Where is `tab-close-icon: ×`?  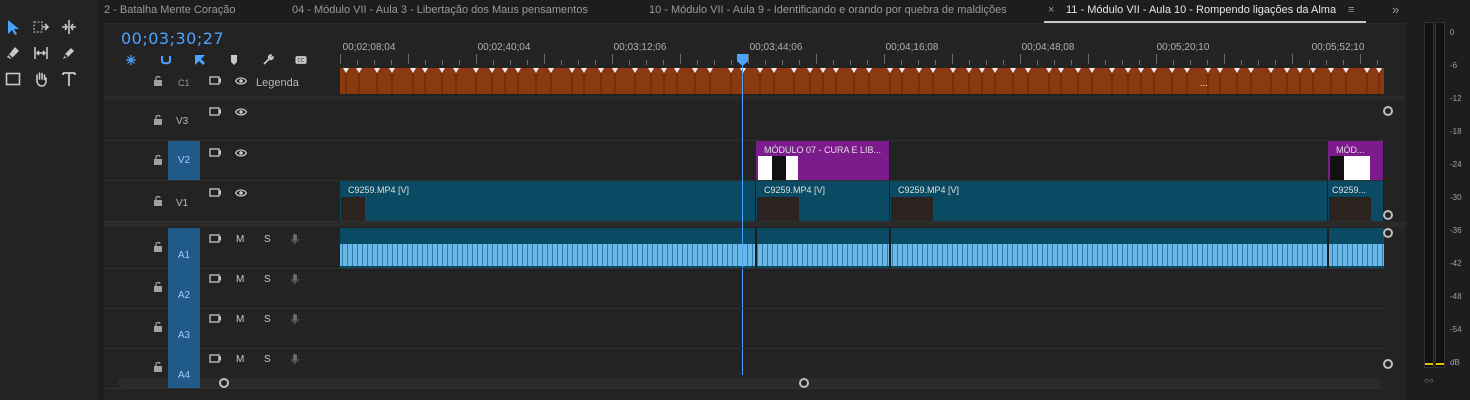
tab-close-icon: × is located at coordinates (1051, 10).